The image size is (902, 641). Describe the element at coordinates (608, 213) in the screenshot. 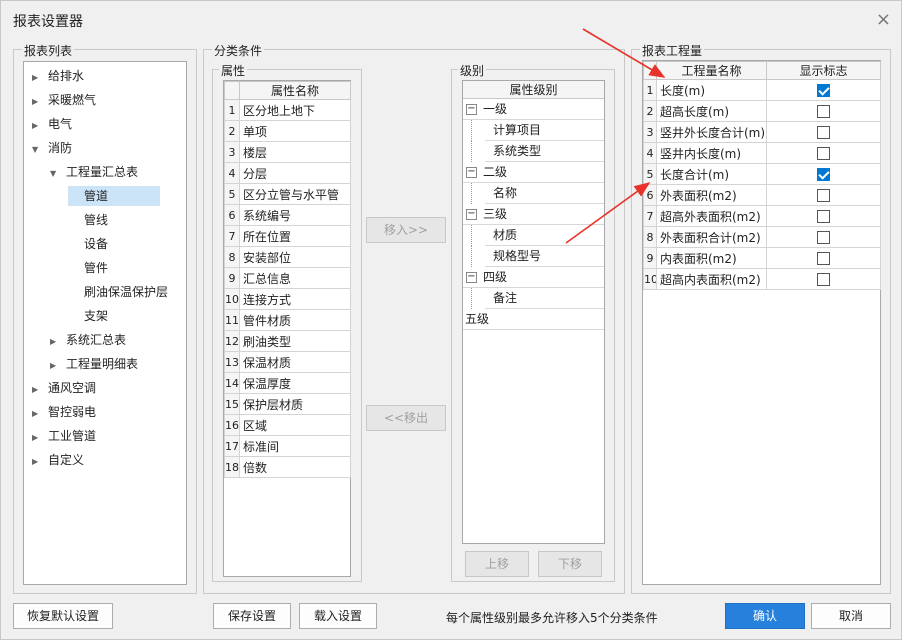

I see `arrow-to-length-total` at that location.